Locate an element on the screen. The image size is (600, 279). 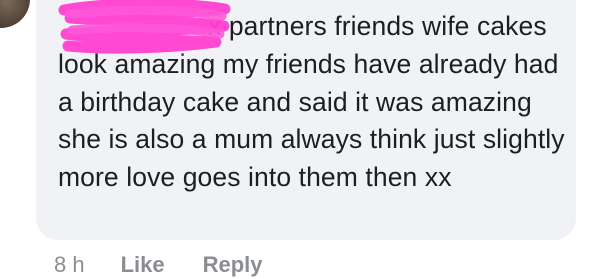
comment-timestamp: 8 h is located at coordinates (69, 265).